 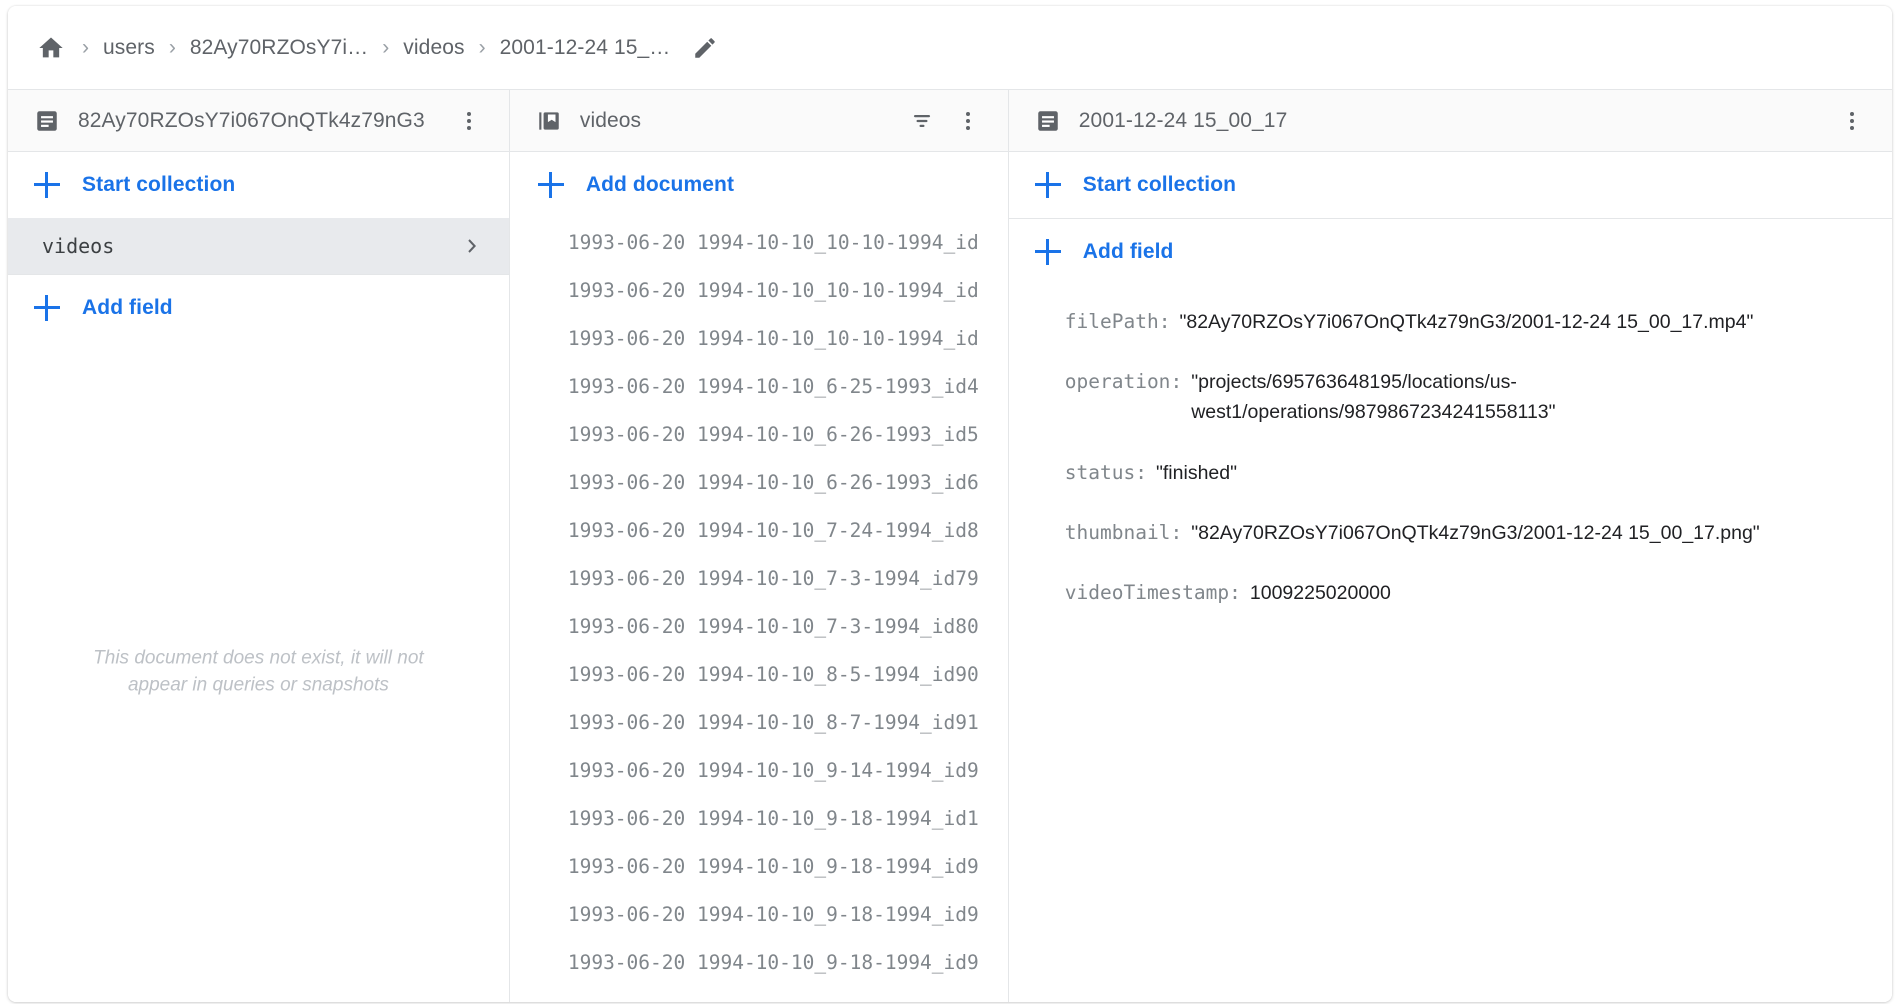 What do you see at coordinates (759, 386) in the screenshot?
I see `list-item: 1993-06-20 1994-10-10_6-25-1993_id4` at bounding box center [759, 386].